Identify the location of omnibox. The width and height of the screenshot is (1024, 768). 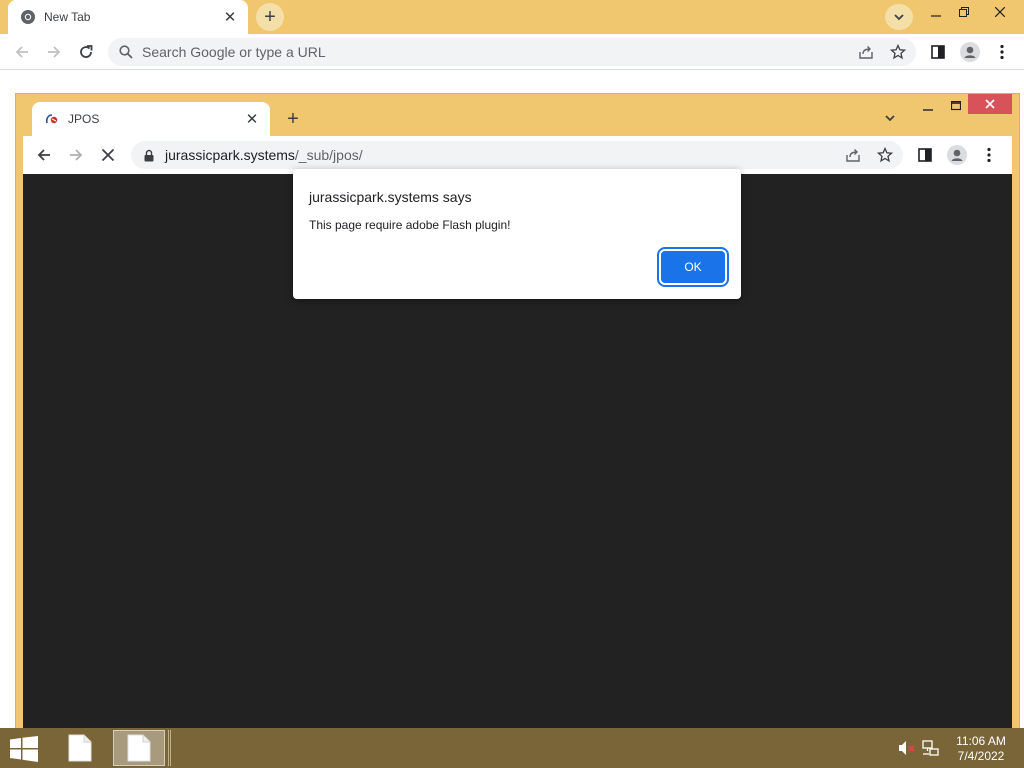
(512, 52).